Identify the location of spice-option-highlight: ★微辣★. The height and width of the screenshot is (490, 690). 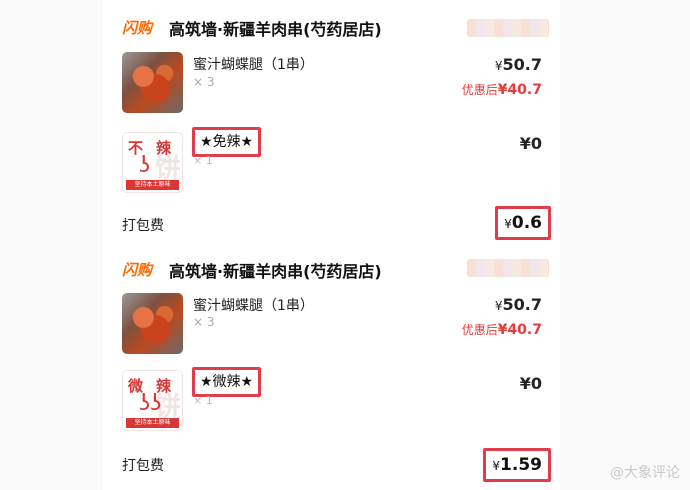
(227, 382).